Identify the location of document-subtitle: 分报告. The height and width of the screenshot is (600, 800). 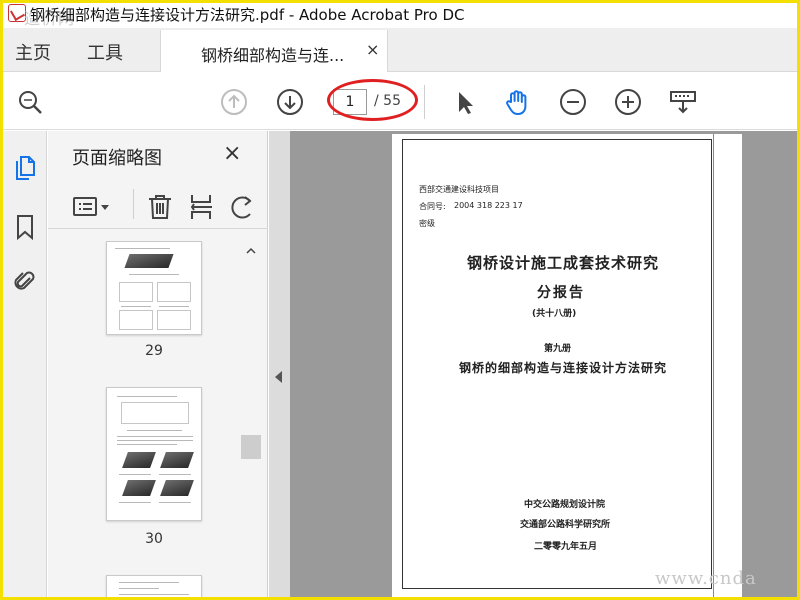
(561, 293).